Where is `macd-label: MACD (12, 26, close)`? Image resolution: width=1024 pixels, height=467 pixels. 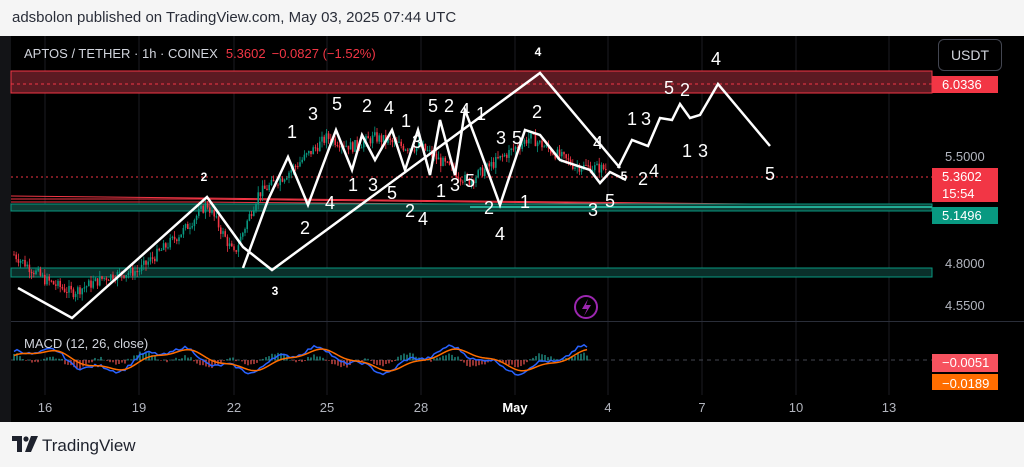 macd-label: MACD (12, 26, close) is located at coordinates (86, 343).